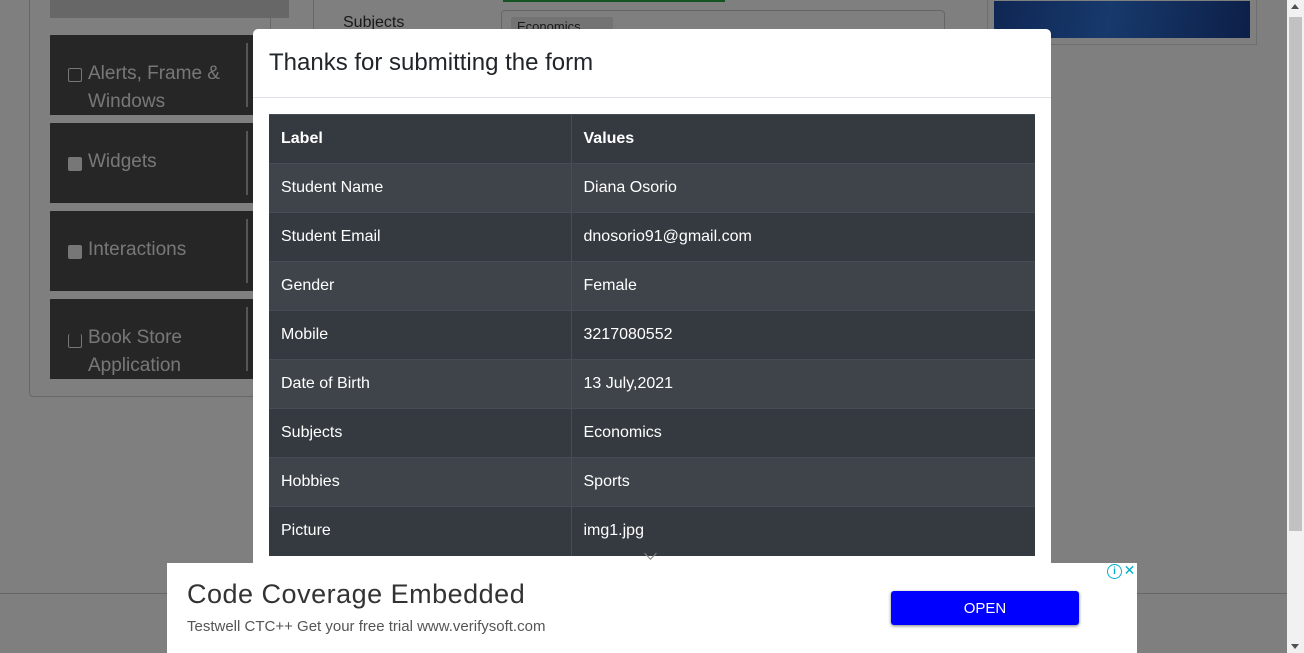  What do you see at coordinates (1129, 570) in the screenshot?
I see `close-icon: ✕` at bounding box center [1129, 570].